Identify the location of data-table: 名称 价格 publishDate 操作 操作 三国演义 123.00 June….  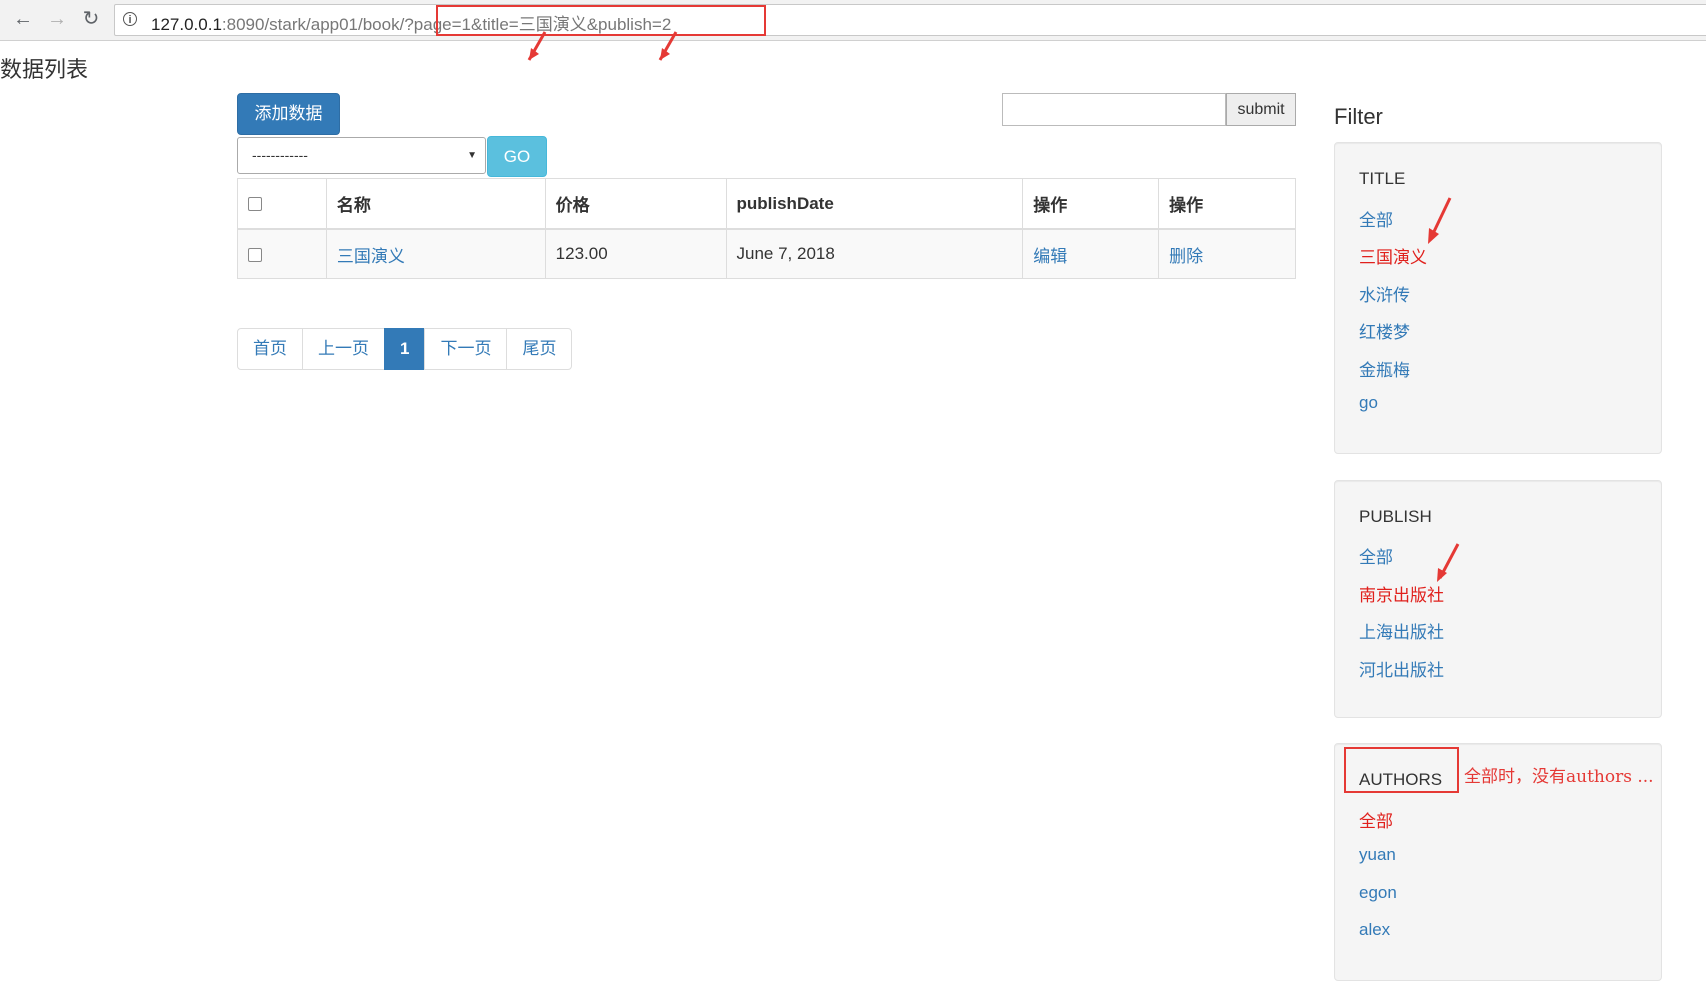
(766, 228).